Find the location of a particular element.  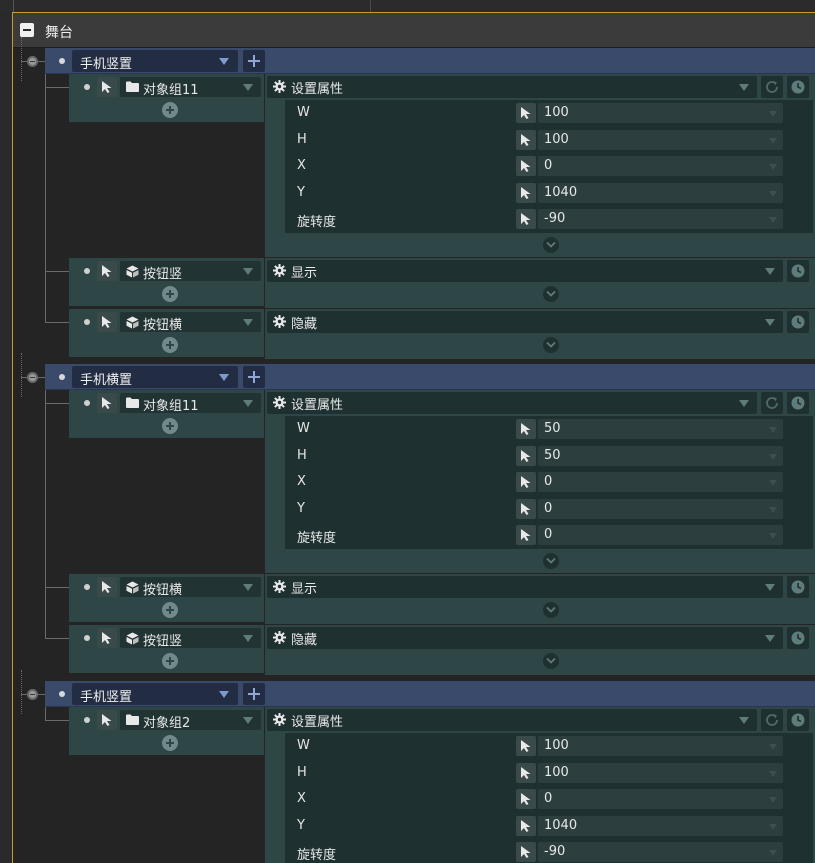

object-label: 按钮竖 is located at coordinates (163, 274).